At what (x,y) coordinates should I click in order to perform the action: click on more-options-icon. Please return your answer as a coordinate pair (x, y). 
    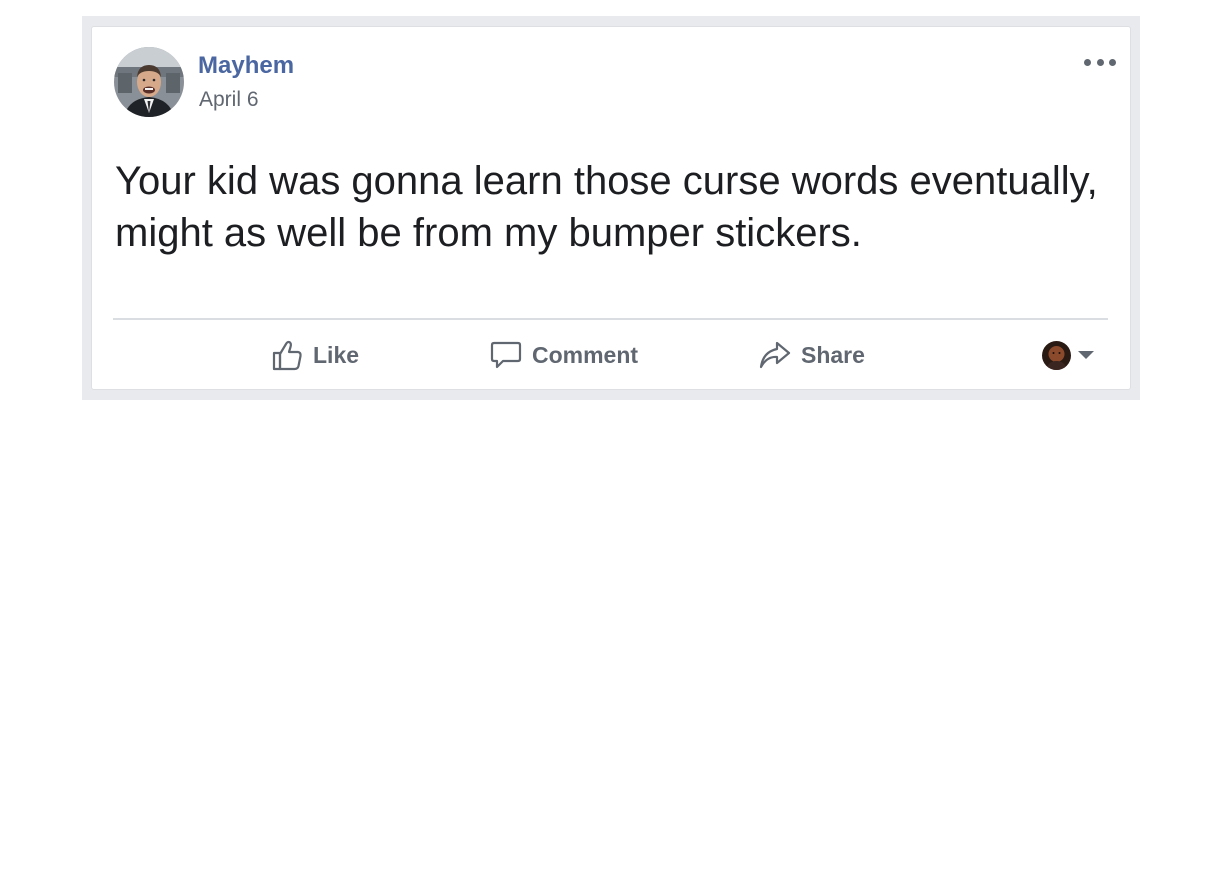
    Looking at the image, I should click on (1100, 62).